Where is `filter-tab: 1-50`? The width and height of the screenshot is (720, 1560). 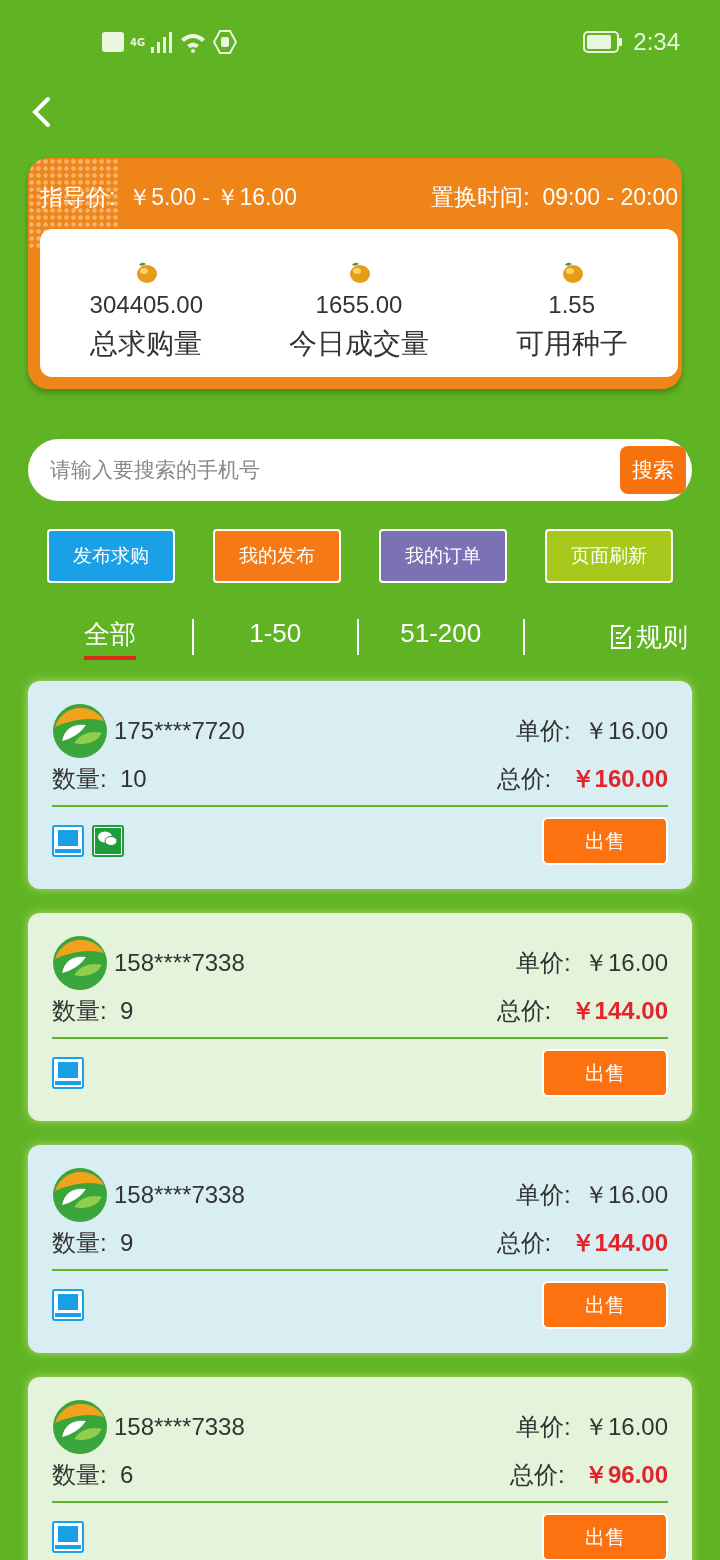 filter-tab: 1-50 is located at coordinates (275, 637).